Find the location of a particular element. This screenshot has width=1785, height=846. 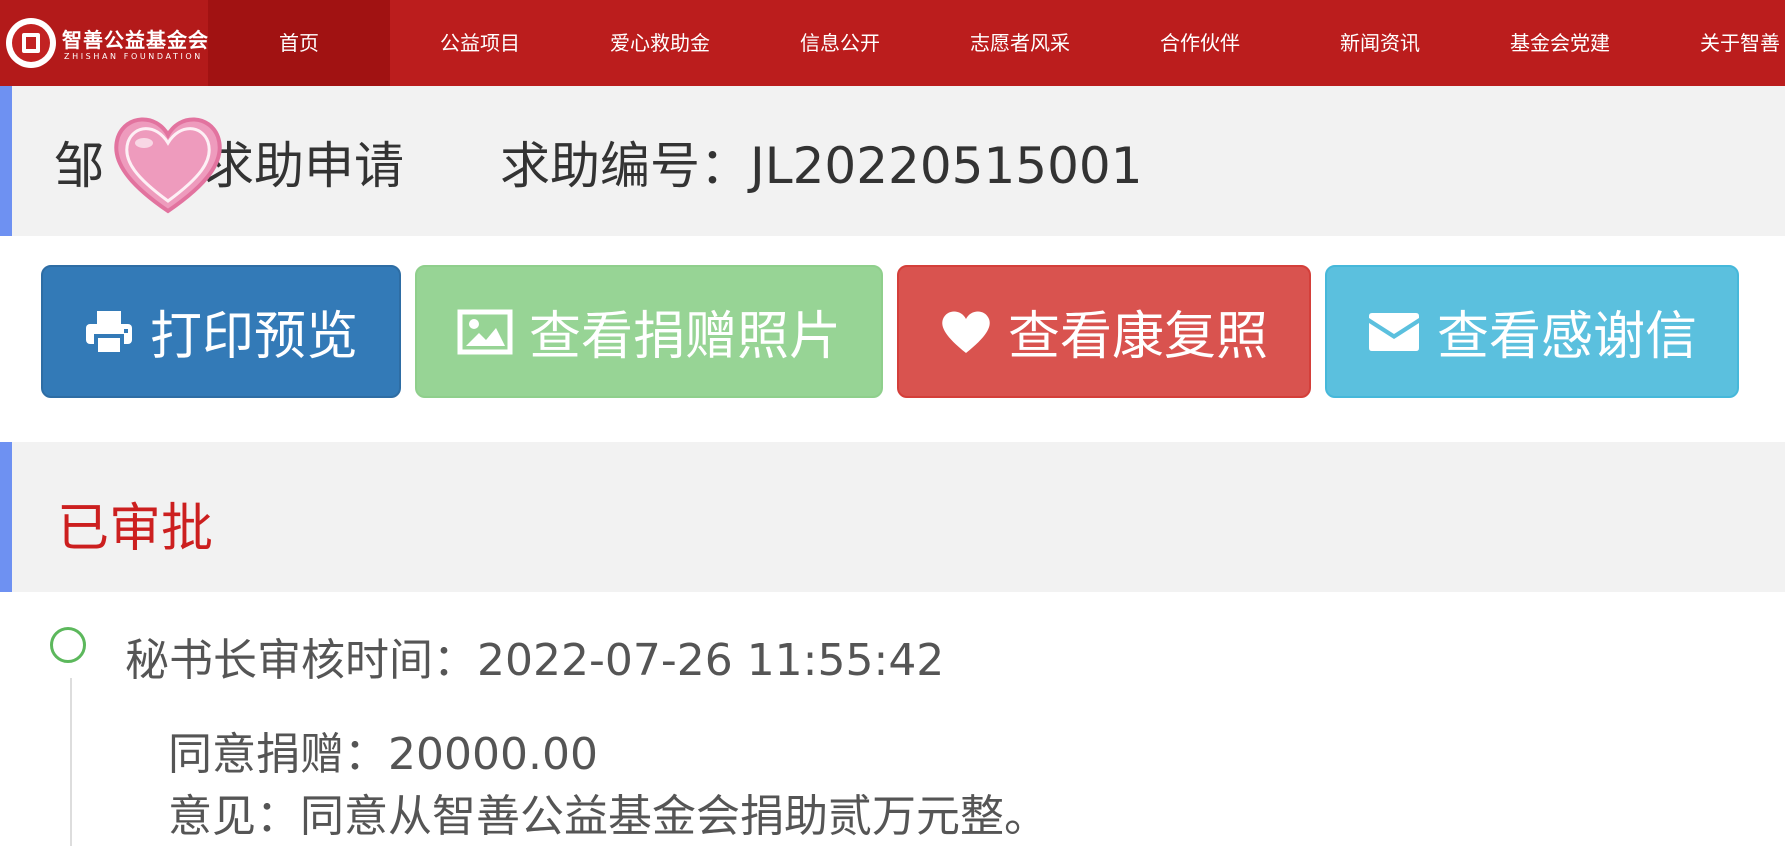

approved-amount: 同意捐赠：20000.00 is located at coordinates (383, 754).